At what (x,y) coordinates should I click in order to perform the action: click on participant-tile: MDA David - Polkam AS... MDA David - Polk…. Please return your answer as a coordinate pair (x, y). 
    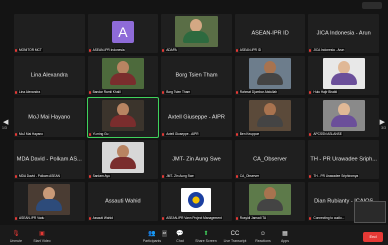
    Looking at the image, I should click on (49, 159).